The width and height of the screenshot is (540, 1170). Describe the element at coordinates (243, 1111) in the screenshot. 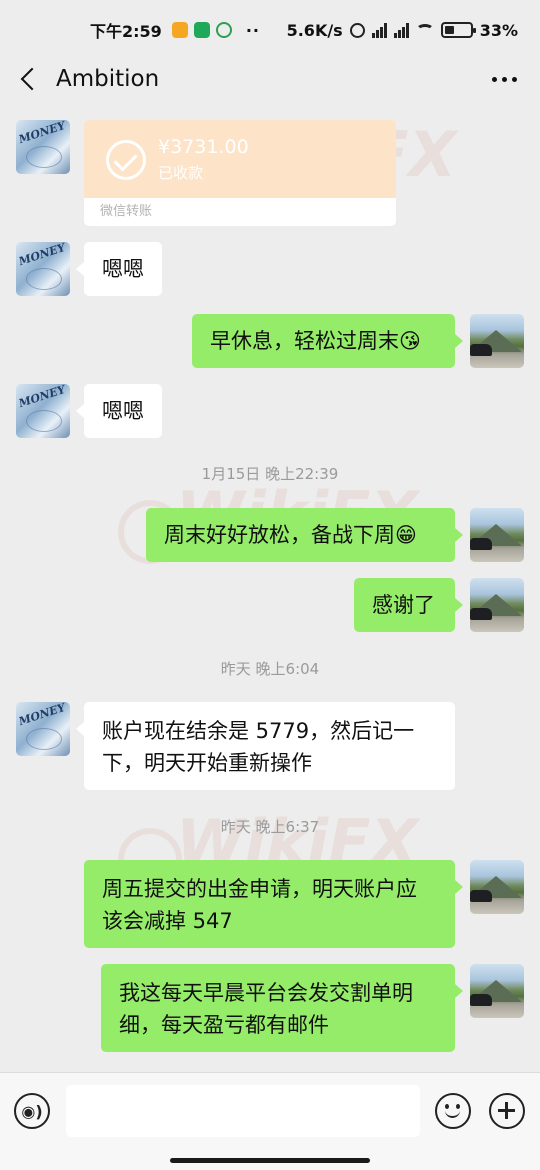

I see `message-input` at that location.